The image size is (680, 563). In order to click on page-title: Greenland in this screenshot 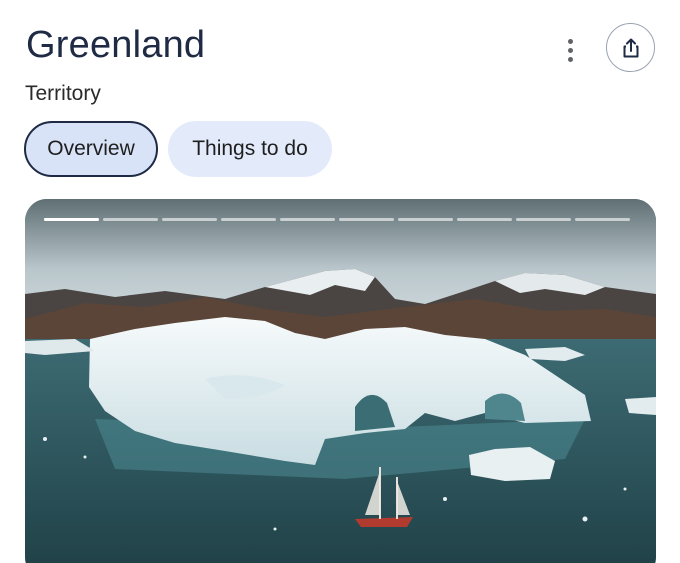, I will do `click(116, 45)`.